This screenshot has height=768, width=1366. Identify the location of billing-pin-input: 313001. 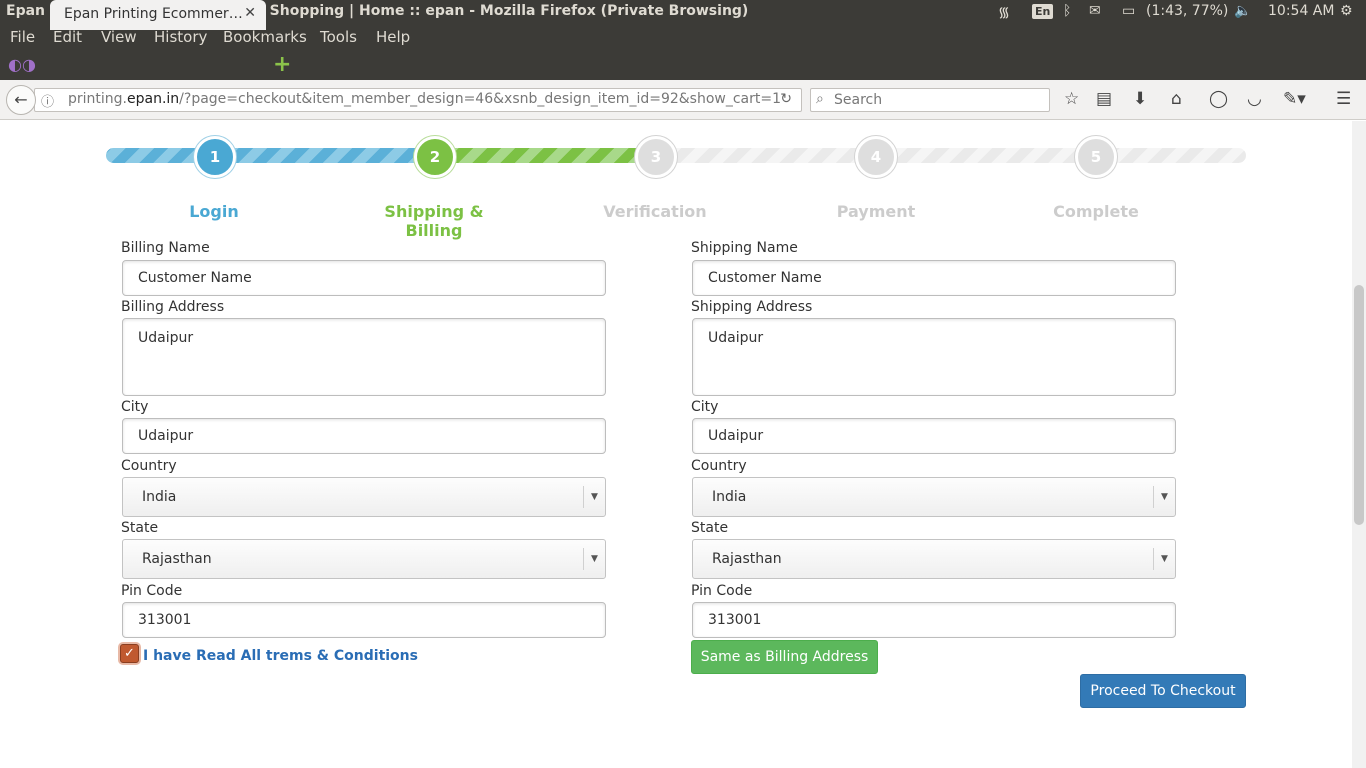
(364, 620).